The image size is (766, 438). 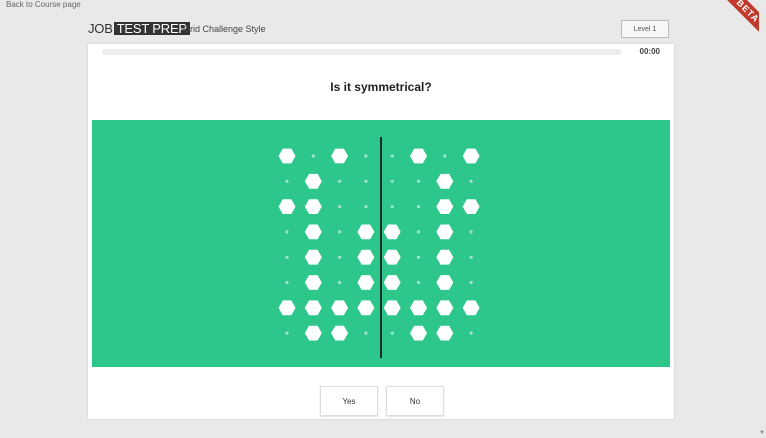 What do you see at coordinates (379, 247) in the screenshot?
I see `grid-figure` at bounding box center [379, 247].